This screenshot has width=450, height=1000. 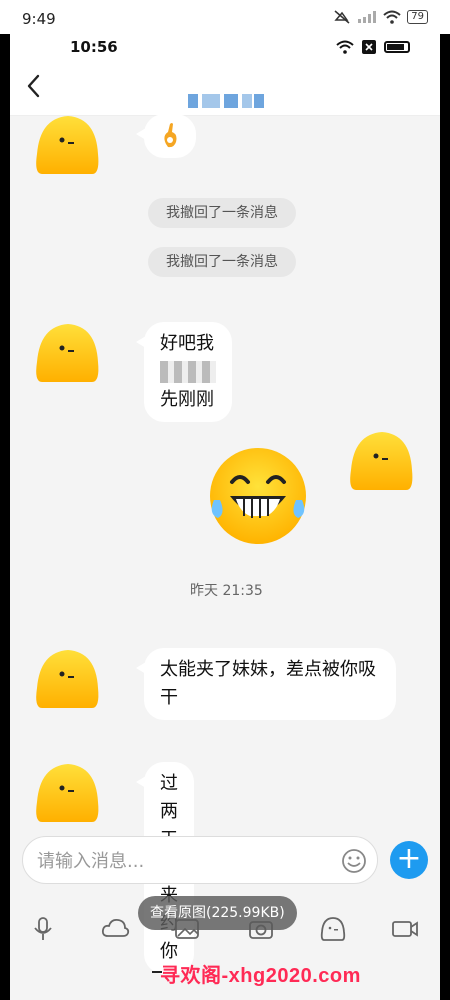 What do you see at coordinates (342, 17) in the screenshot?
I see `mute-icon` at bounding box center [342, 17].